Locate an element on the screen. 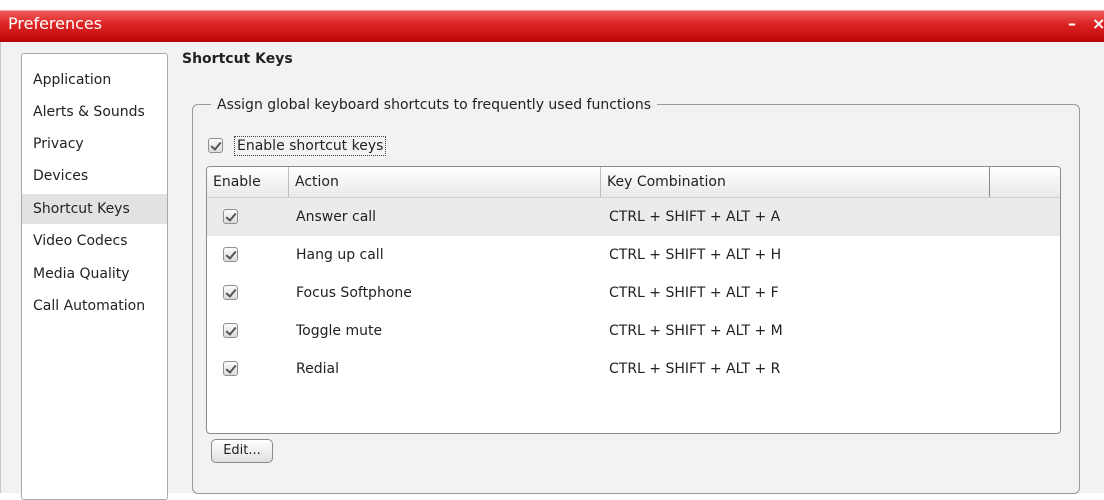 The height and width of the screenshot is (500, 1104). row-action: Hang up call is located at coordinates (340, 255).